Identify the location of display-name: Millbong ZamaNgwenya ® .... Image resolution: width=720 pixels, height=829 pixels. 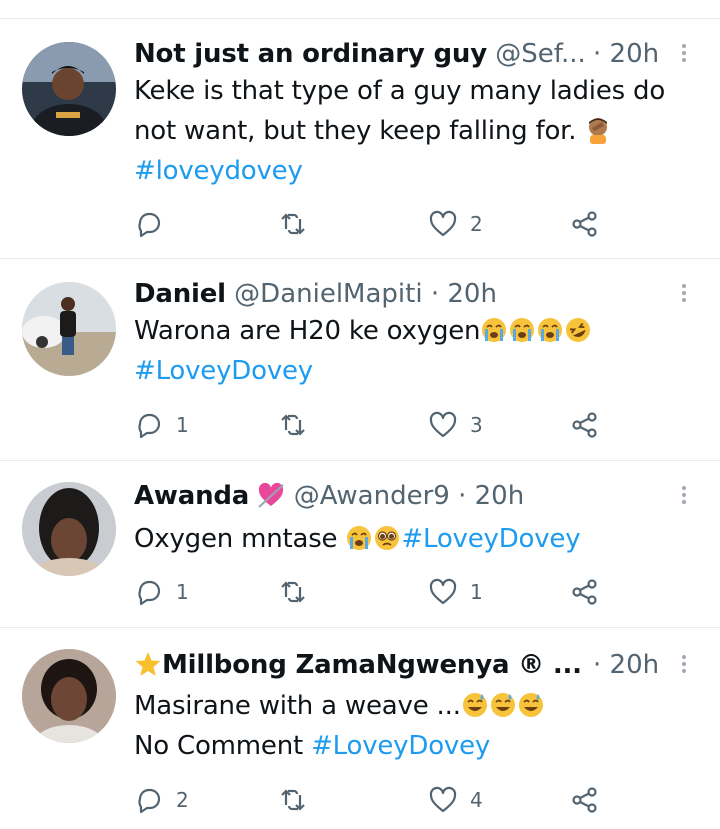
(372, 665).